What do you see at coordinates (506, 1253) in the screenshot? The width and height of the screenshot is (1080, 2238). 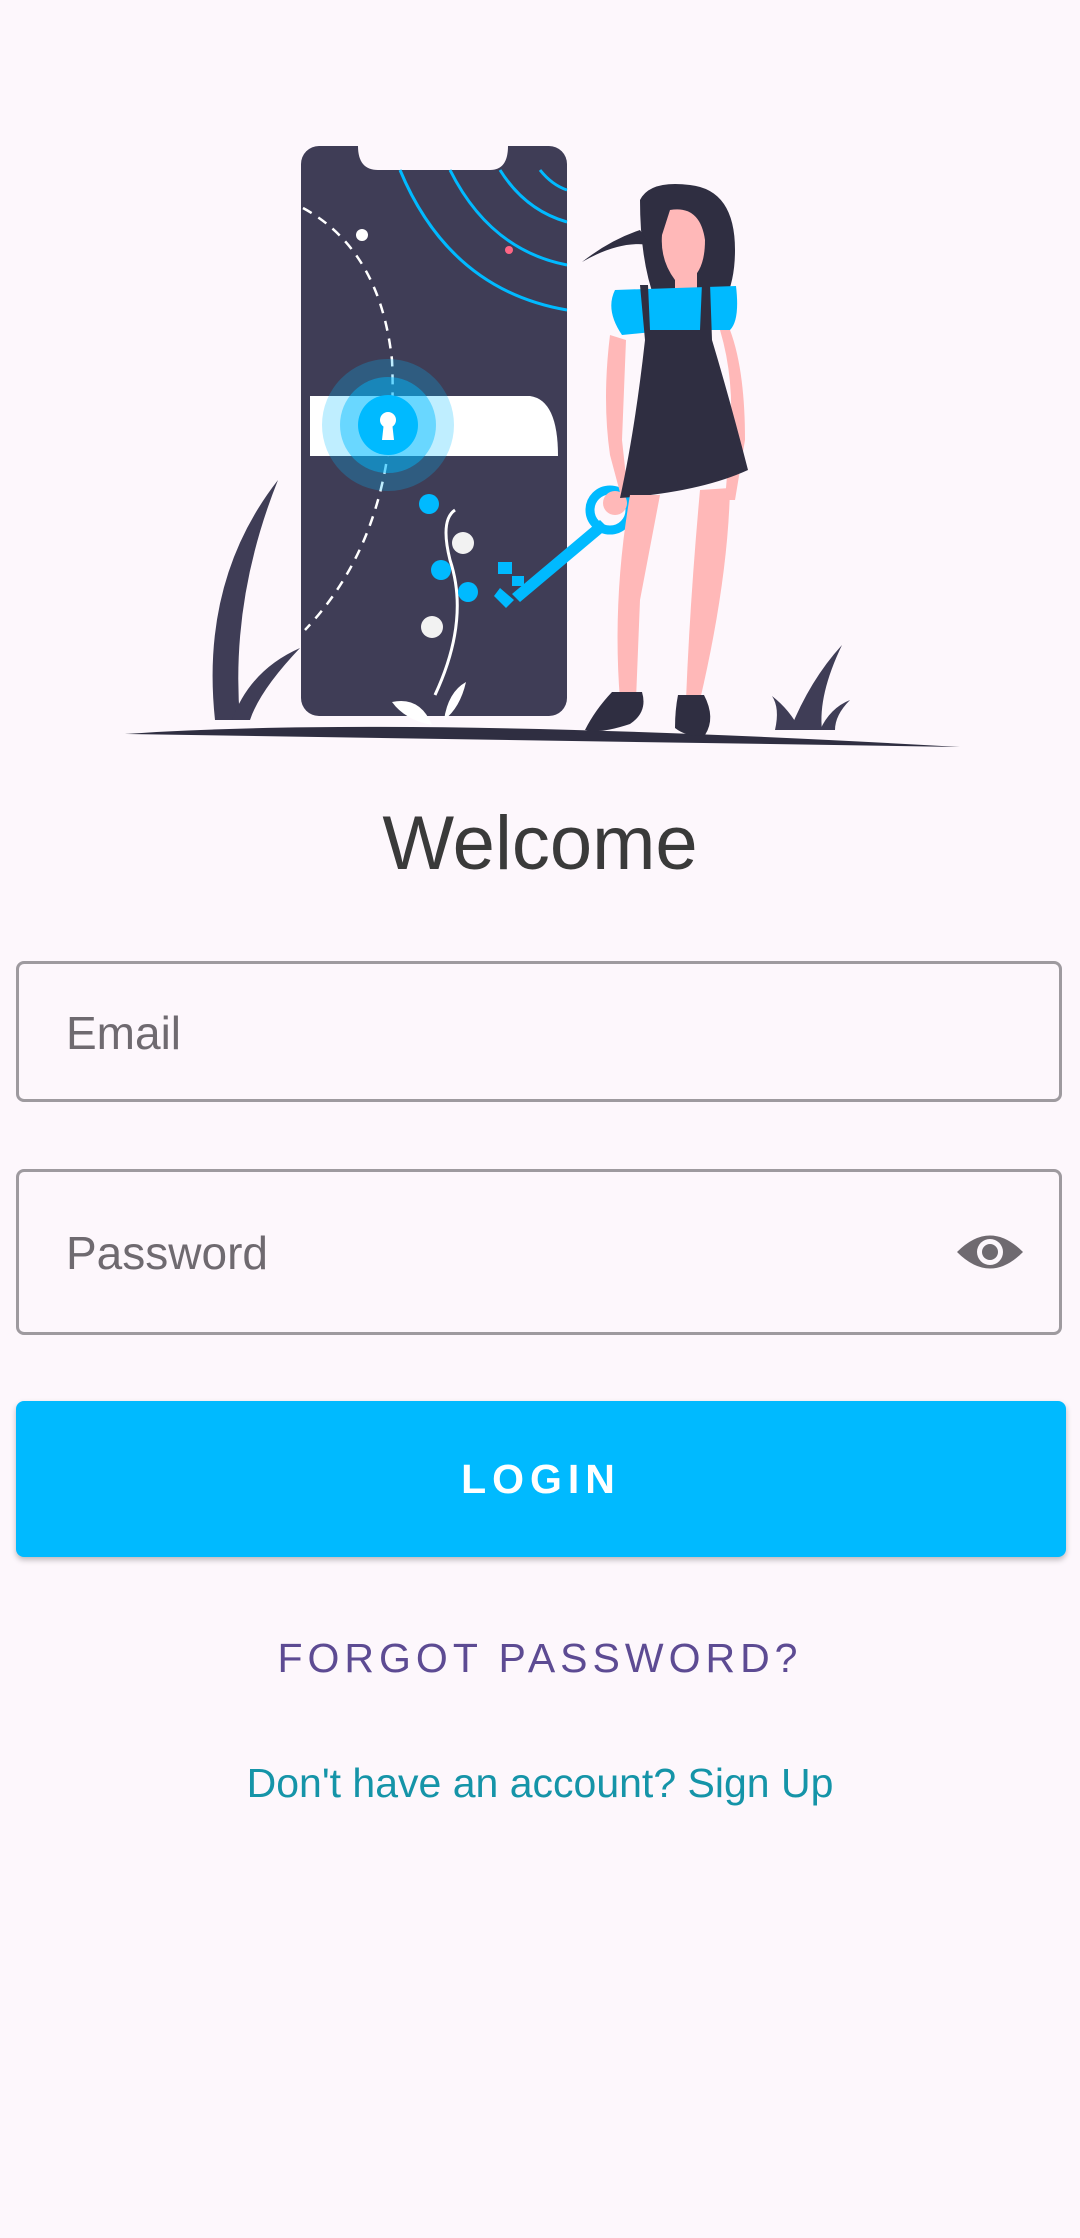 I see `password-input` at bounding box center [506, 1253].